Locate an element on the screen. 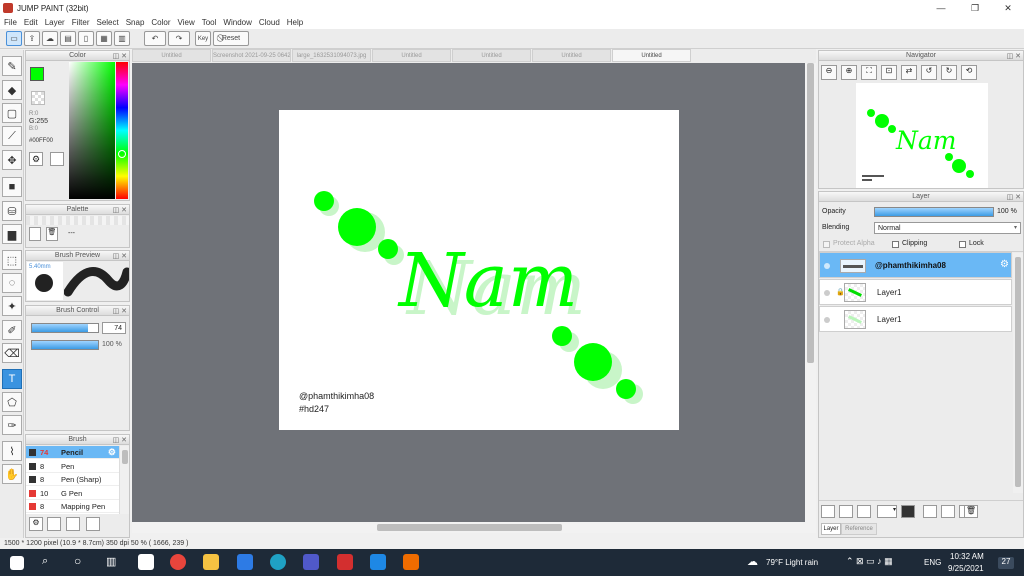 Image resolution: width=1024 pixels, height=576 pixels. canvas-horizontal-scrollbar is located at coordinates (474, 527).